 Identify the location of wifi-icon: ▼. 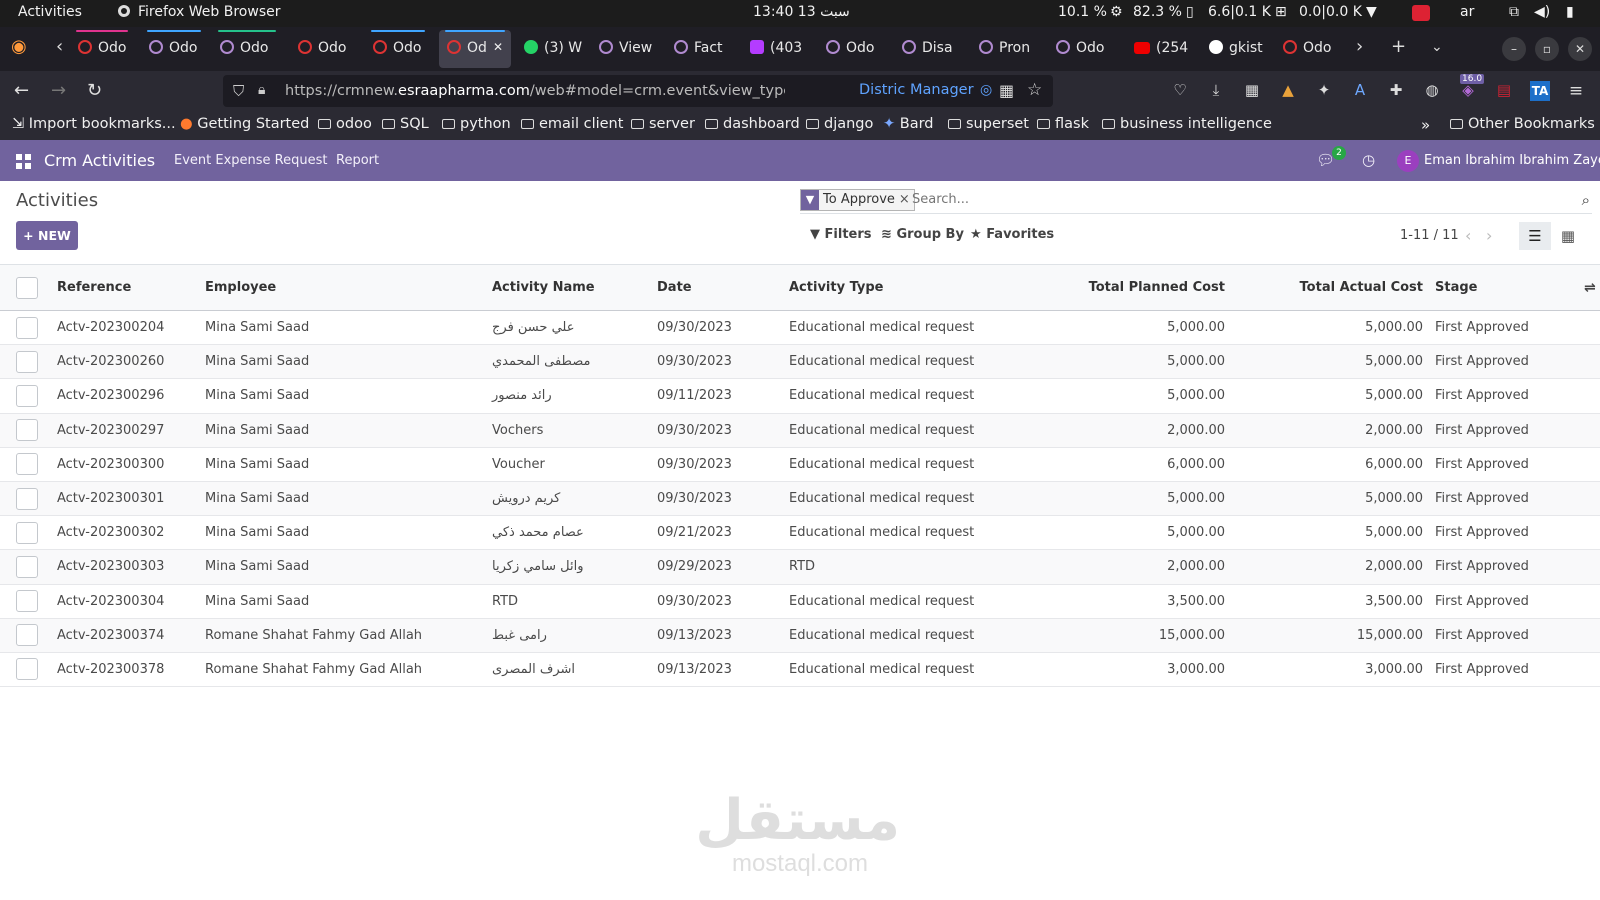
(1371, 12).